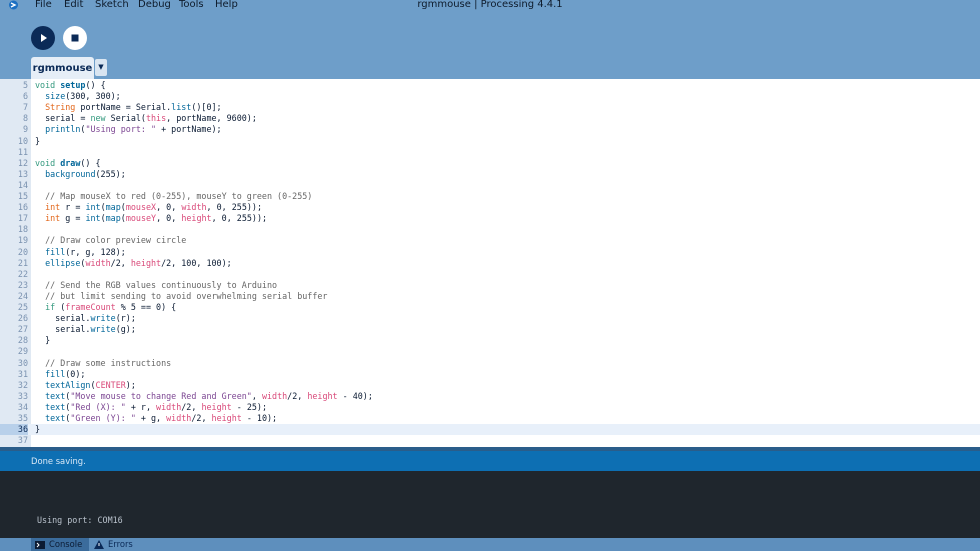 The width and height of the screenshot is (980, 551). Describe the element at coordinates (22, 173) in the screenshot. I see `line-number: 13` at that location.